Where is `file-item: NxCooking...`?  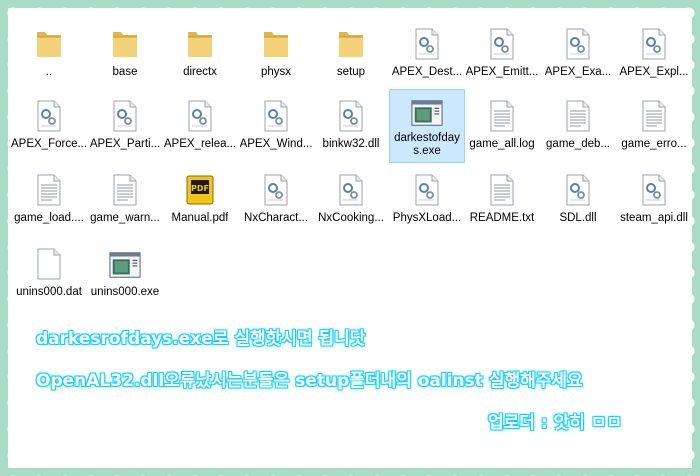 file-item: NxCooking... is located at coordinates (351, 201).